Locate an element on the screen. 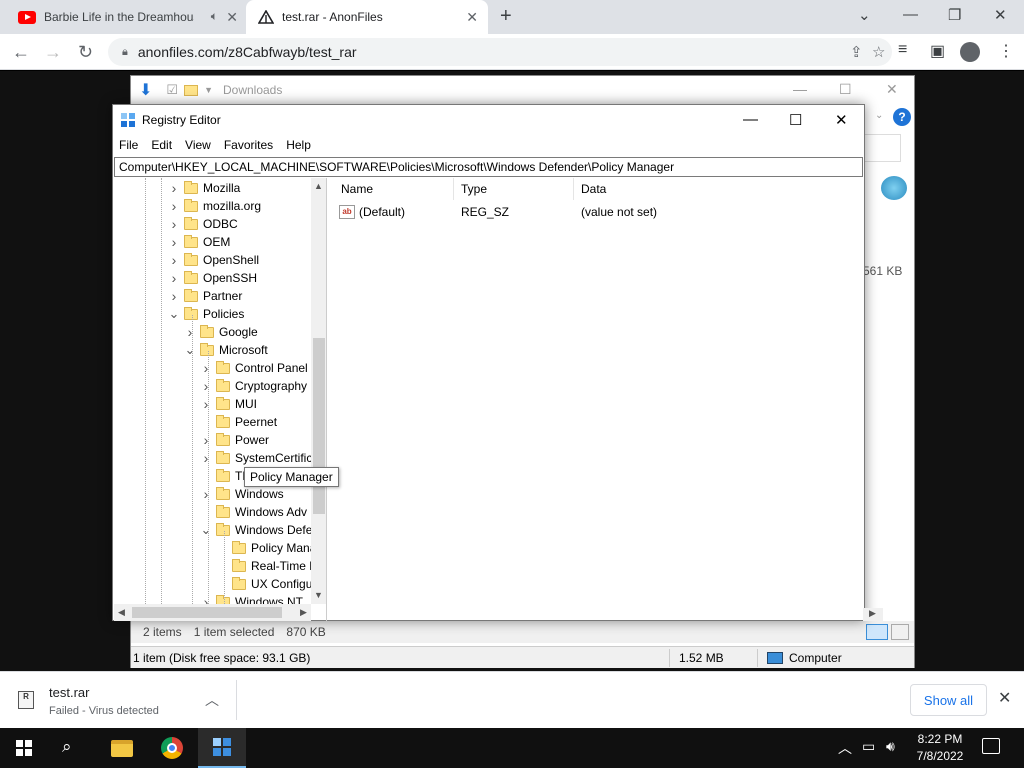 The image size is (1024, 768). forward-button: → is located at coordinates (53, 52).